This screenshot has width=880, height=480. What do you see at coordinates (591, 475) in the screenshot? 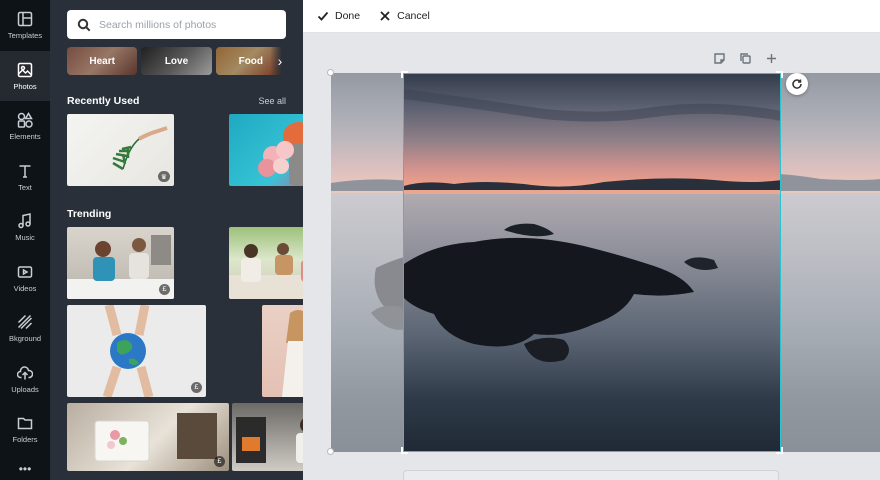
I see `next-page-edge` at bounding box center [591, 475].